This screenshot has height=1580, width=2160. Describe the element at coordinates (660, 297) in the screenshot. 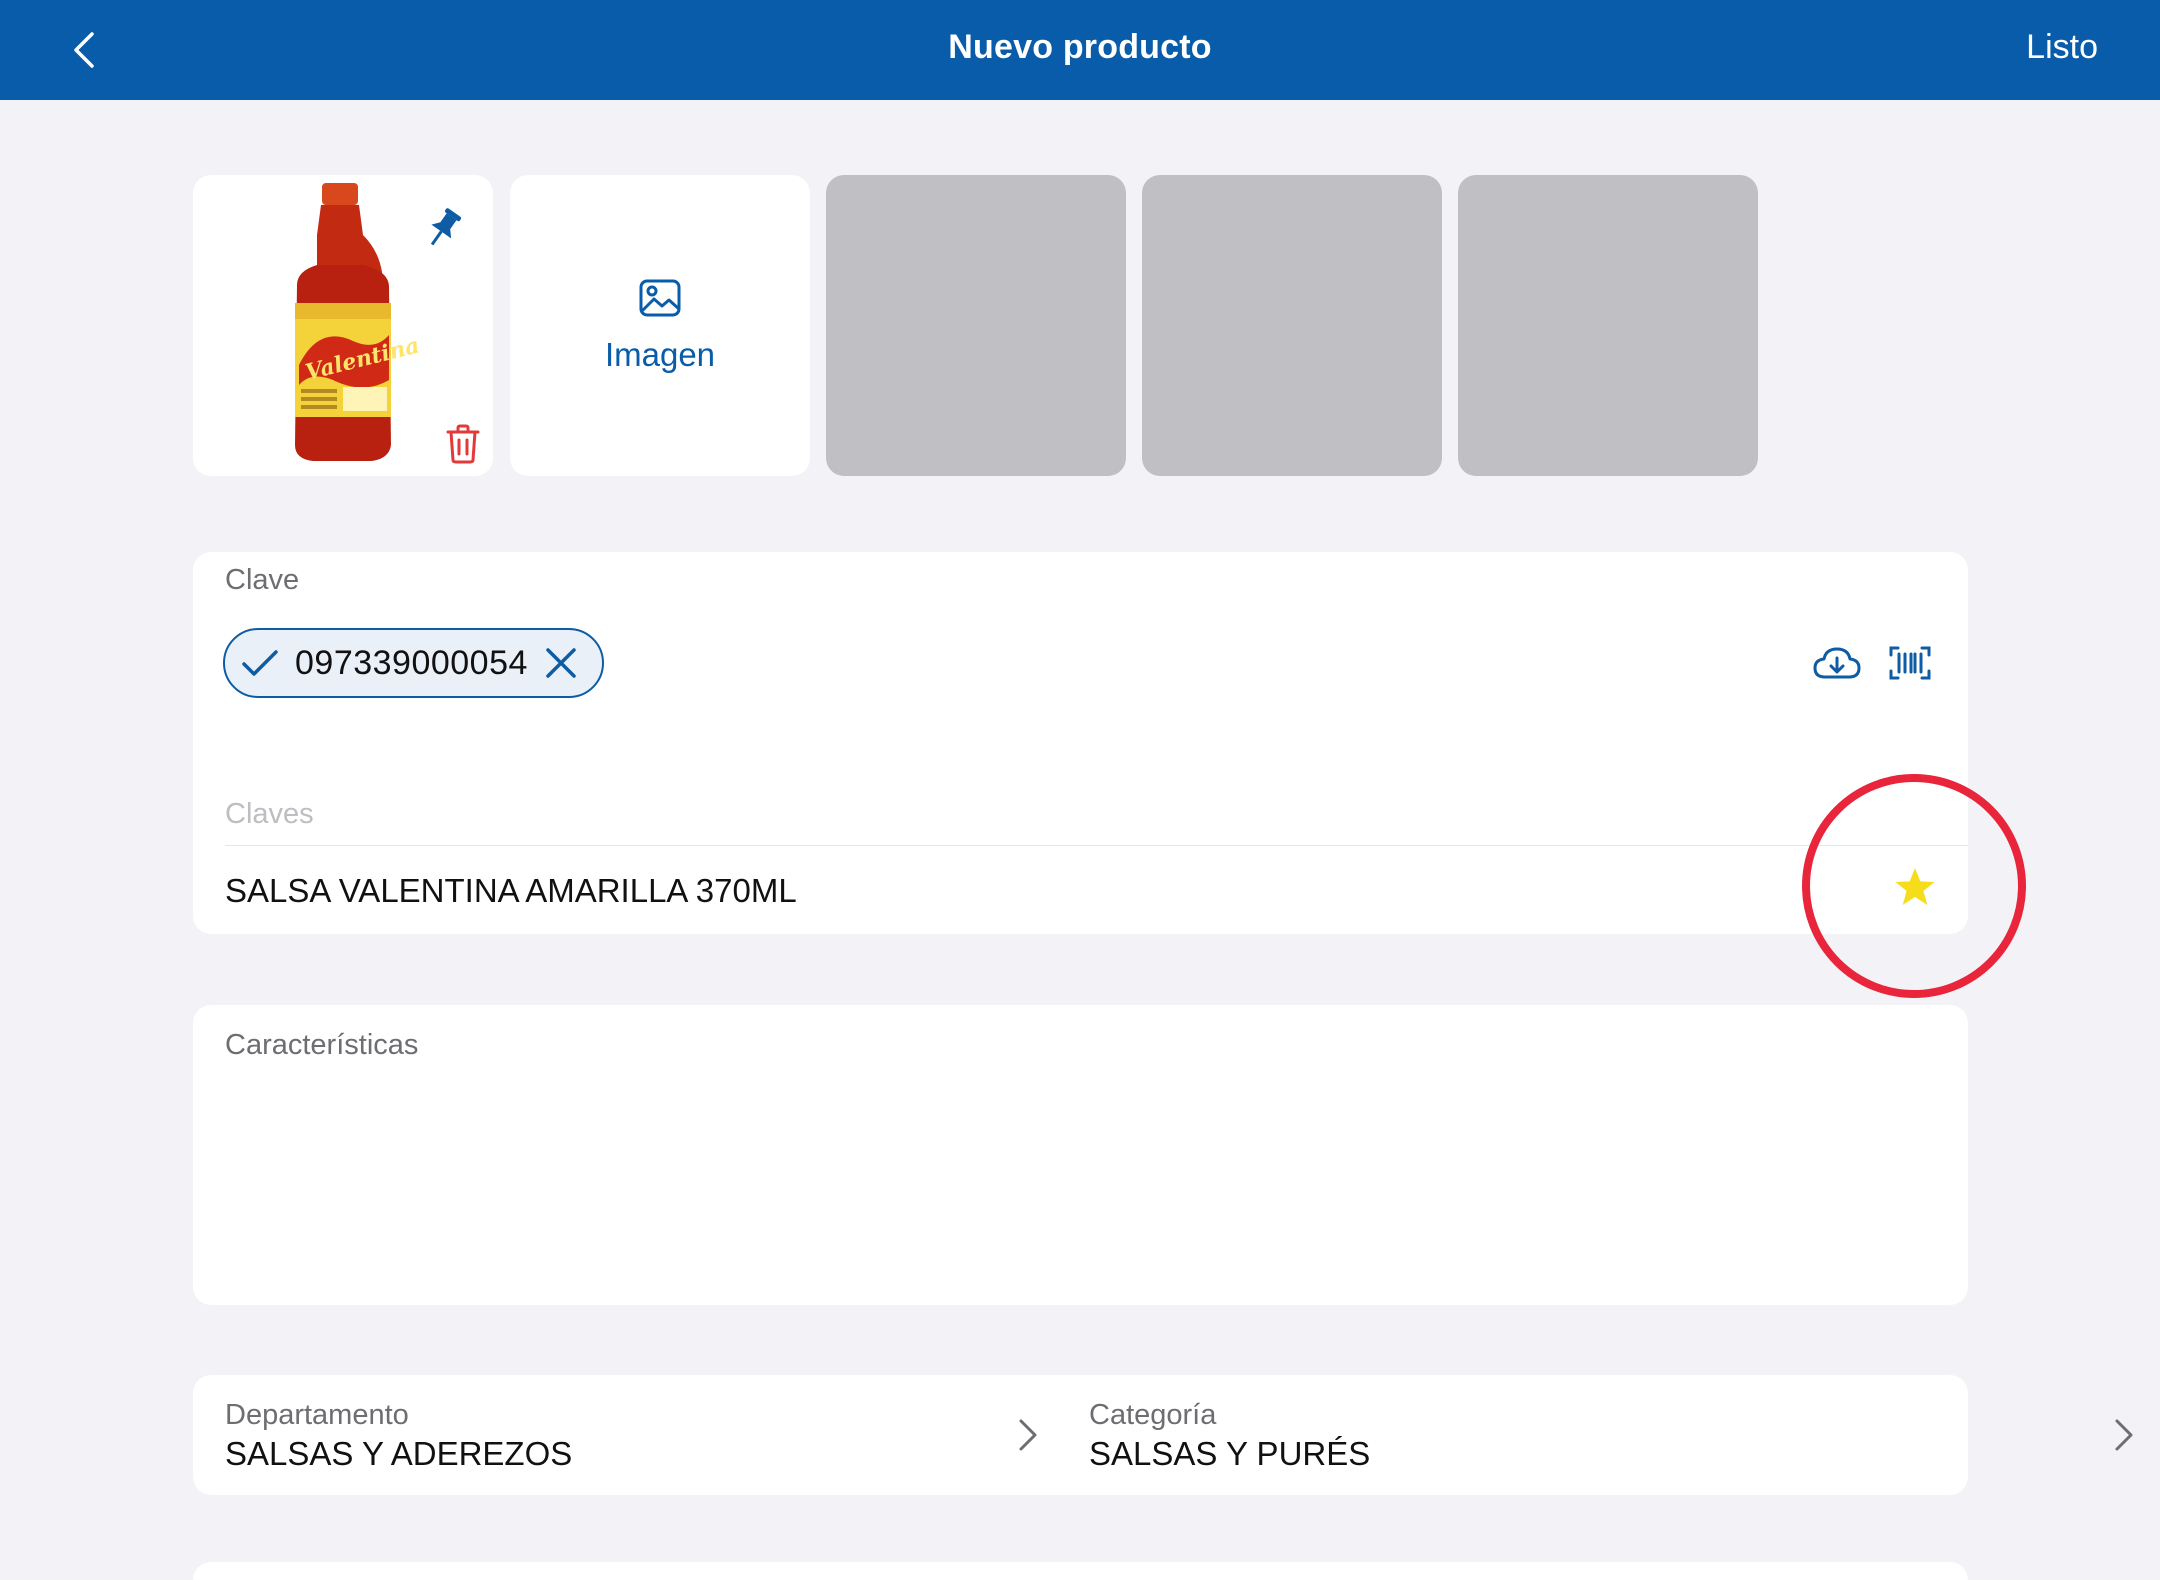

I see `image-icon` at that location.